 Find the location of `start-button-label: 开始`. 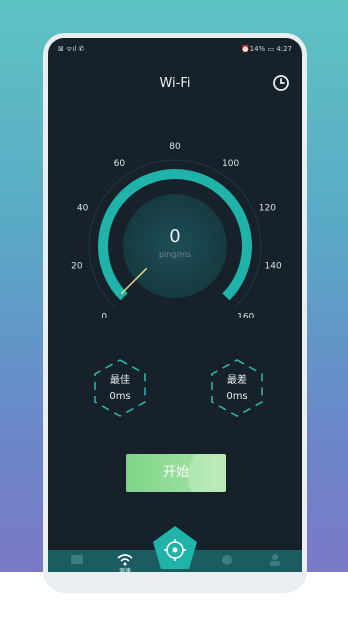

start-button-label: 开始 is located at coordinates (175, 472).